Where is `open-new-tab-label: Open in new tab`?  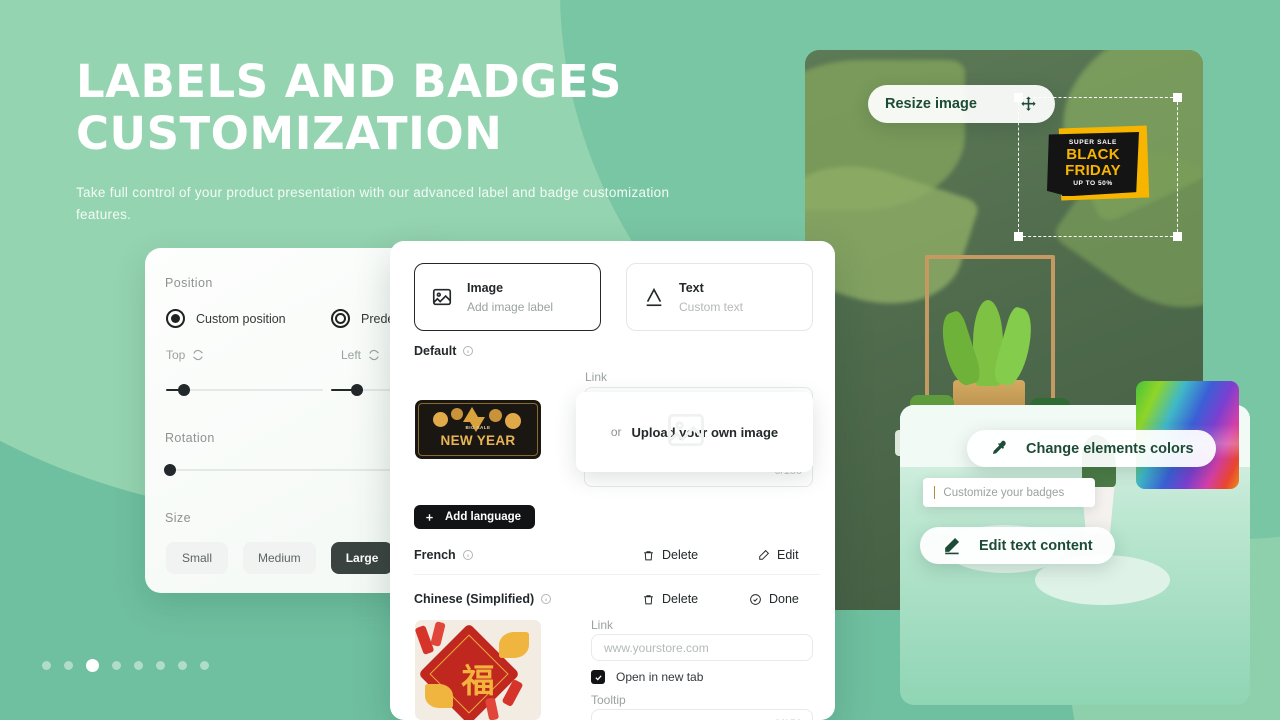 open-new-tab-label: Open in new tab is located at coordinates (660, 677).